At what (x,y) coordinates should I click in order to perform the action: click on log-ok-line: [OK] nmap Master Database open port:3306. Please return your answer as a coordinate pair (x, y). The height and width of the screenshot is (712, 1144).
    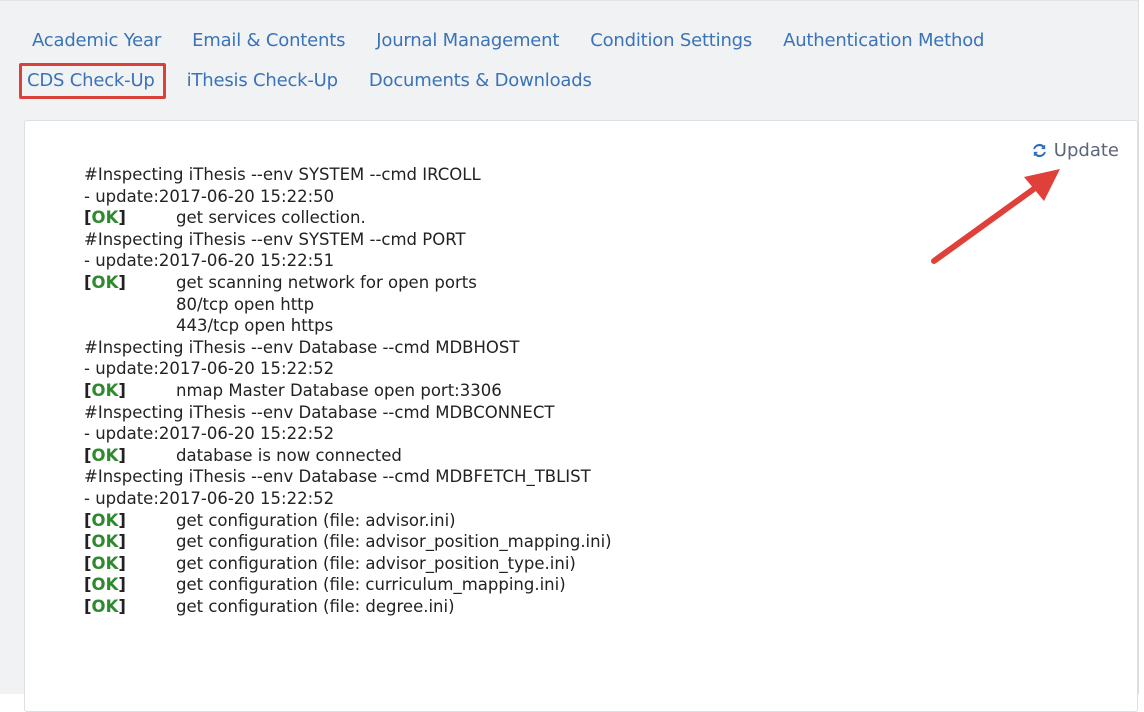
    Looking at the image, I should click on (348, 391).